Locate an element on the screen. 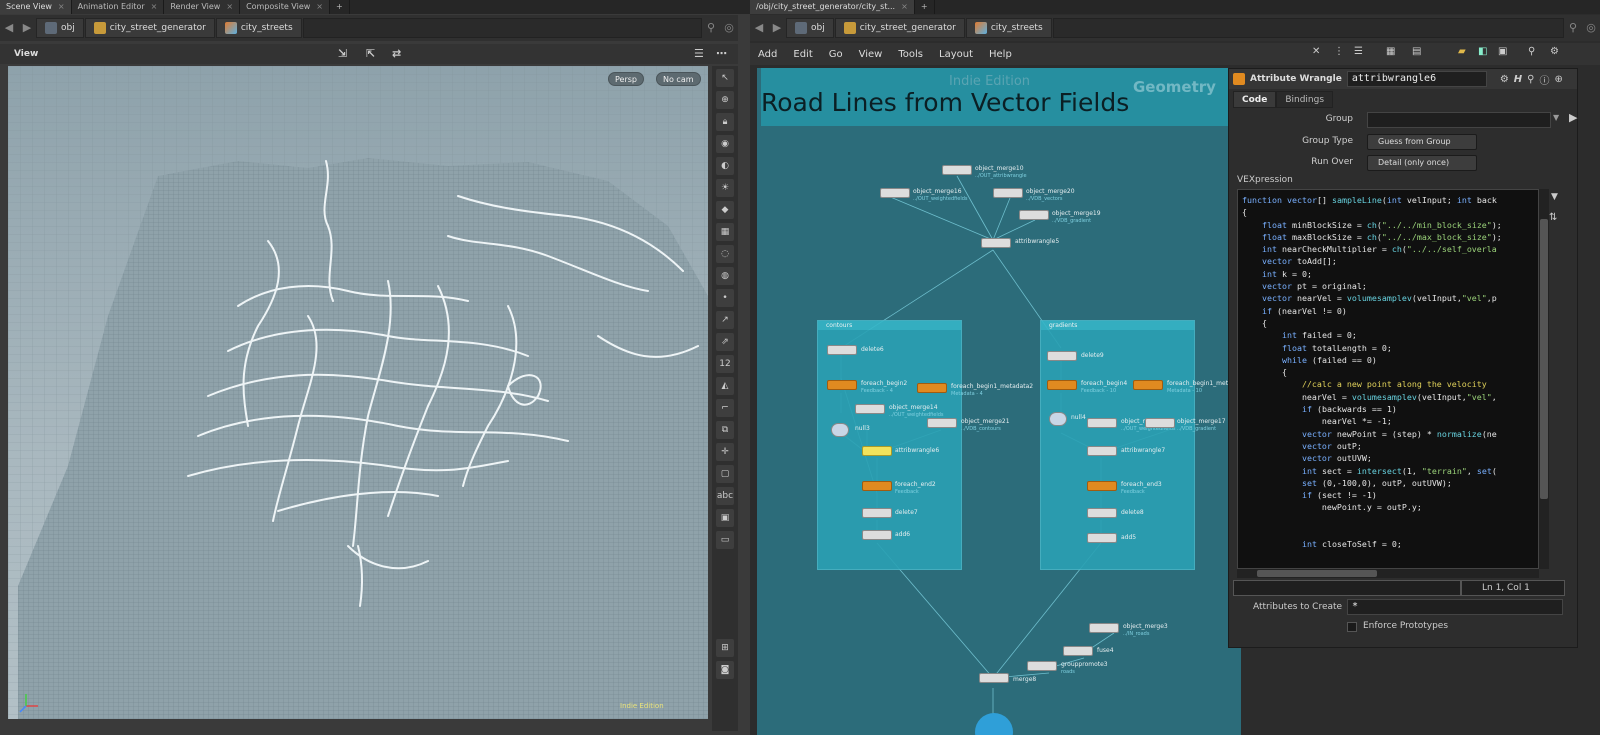 The image size is (1600, 735). menu-go: Go is located at coordinates (836, 54).